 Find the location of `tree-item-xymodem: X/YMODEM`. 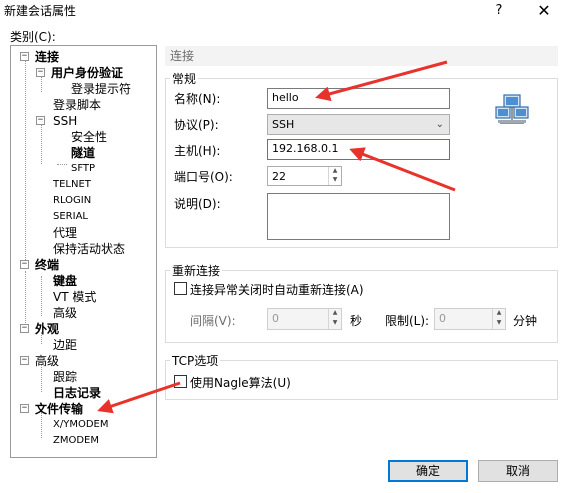

tree-item-xymodem: X/YMODEM is located at coordinates (80, 425).